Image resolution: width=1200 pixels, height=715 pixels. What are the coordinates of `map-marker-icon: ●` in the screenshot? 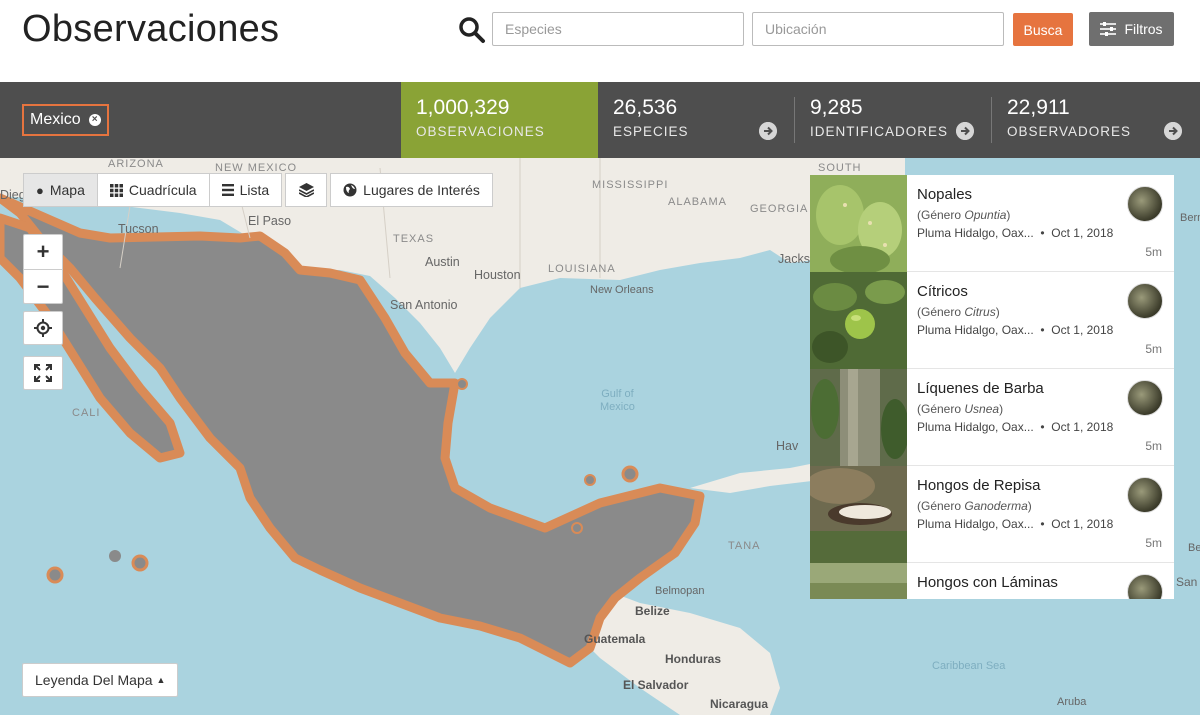 It's located at (40, 190).